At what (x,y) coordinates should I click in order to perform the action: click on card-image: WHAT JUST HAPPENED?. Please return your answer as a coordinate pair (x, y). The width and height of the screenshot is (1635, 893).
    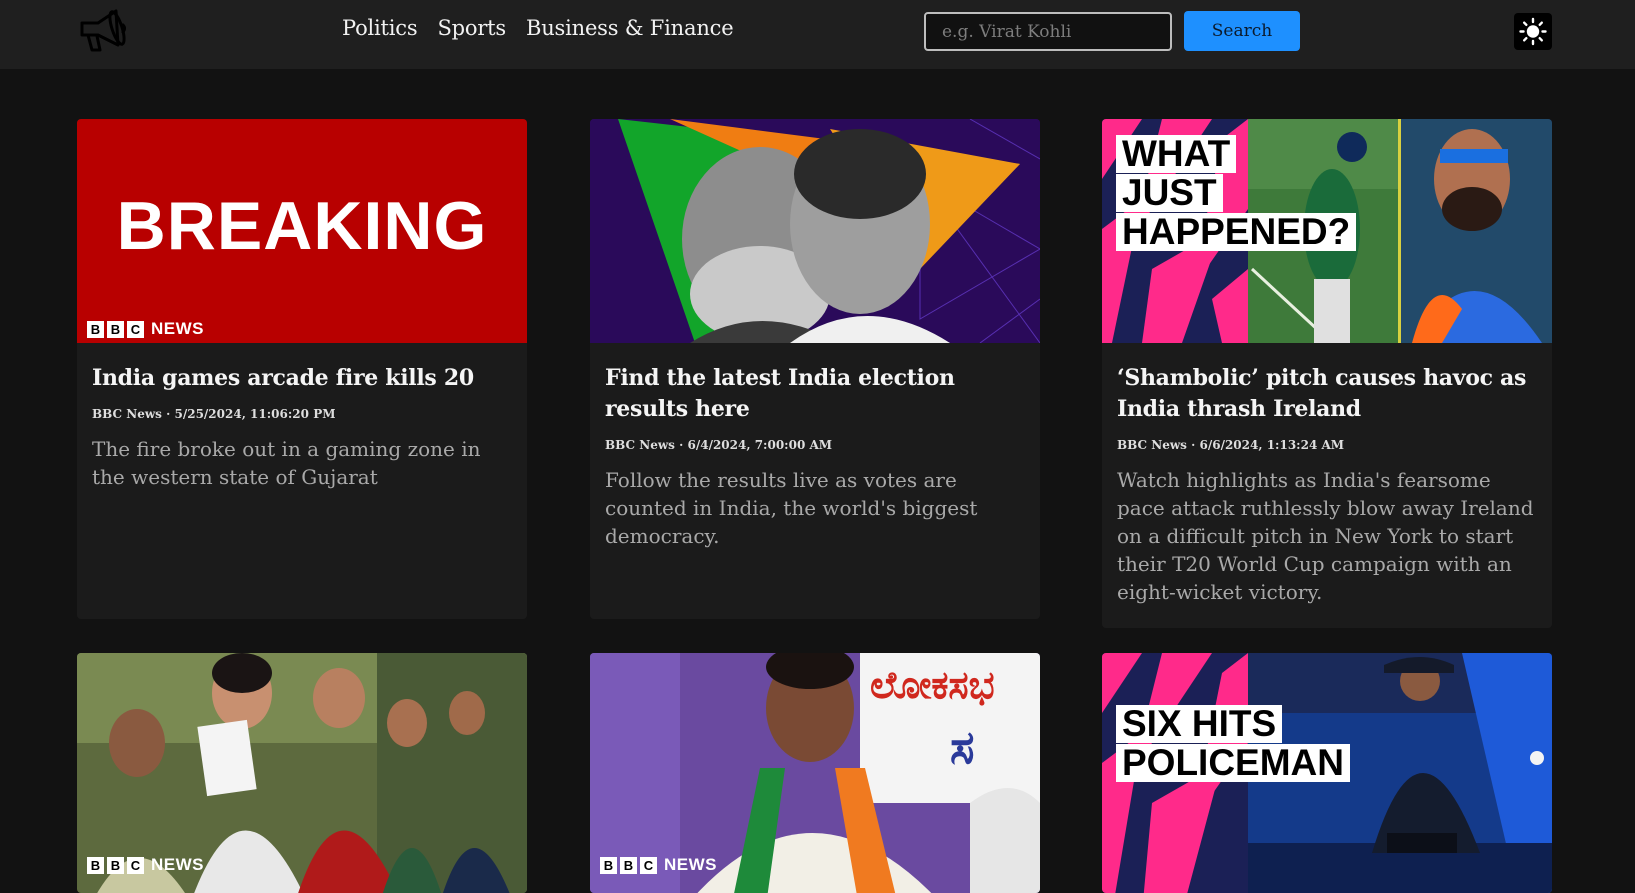
    Looking at the image, I should click on (1327, 231).